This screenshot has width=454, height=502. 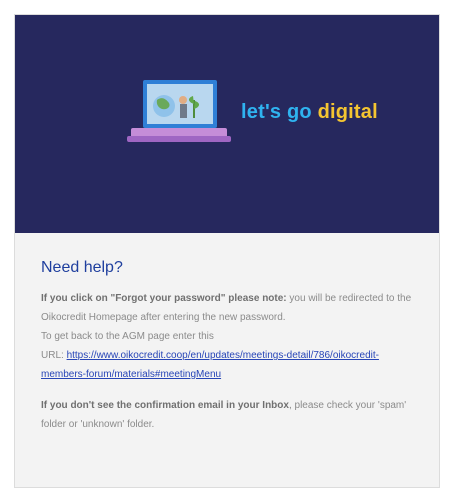 What do you see at coordinates (179, 114) in the screenshot?
I see `laptop-icon` at bounding box center [179, 114].